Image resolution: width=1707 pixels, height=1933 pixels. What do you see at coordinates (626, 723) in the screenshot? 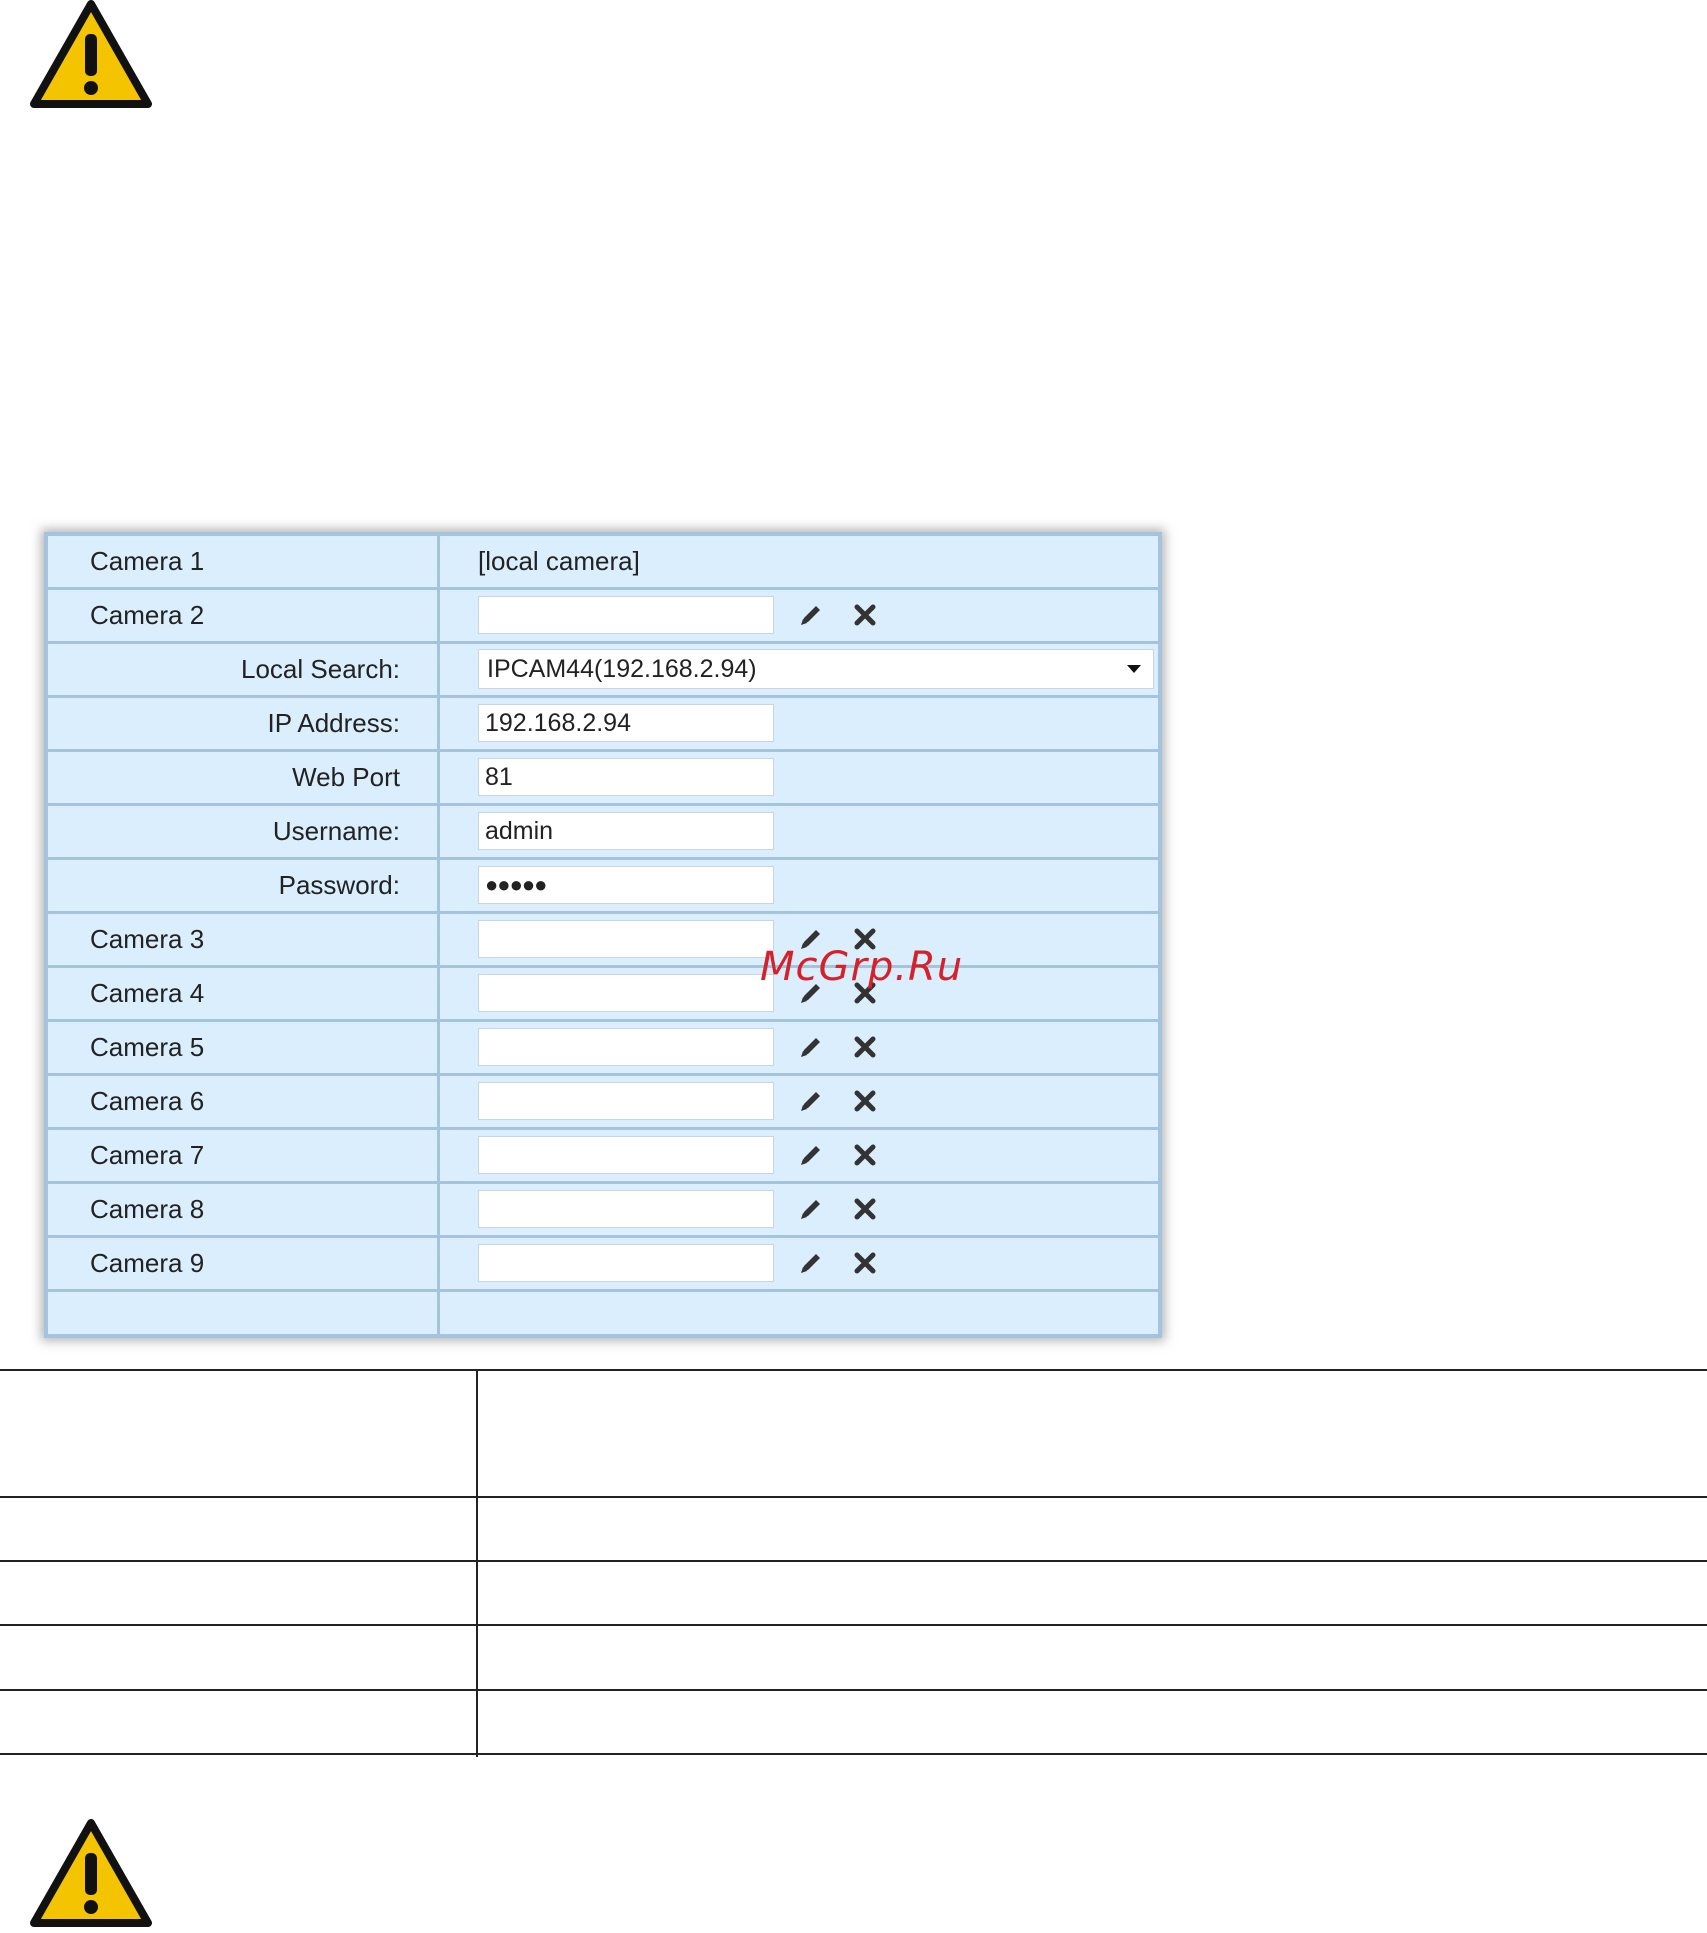
I see `ip-address-input: 192.168.2.94` at bounding box center [626, 723].